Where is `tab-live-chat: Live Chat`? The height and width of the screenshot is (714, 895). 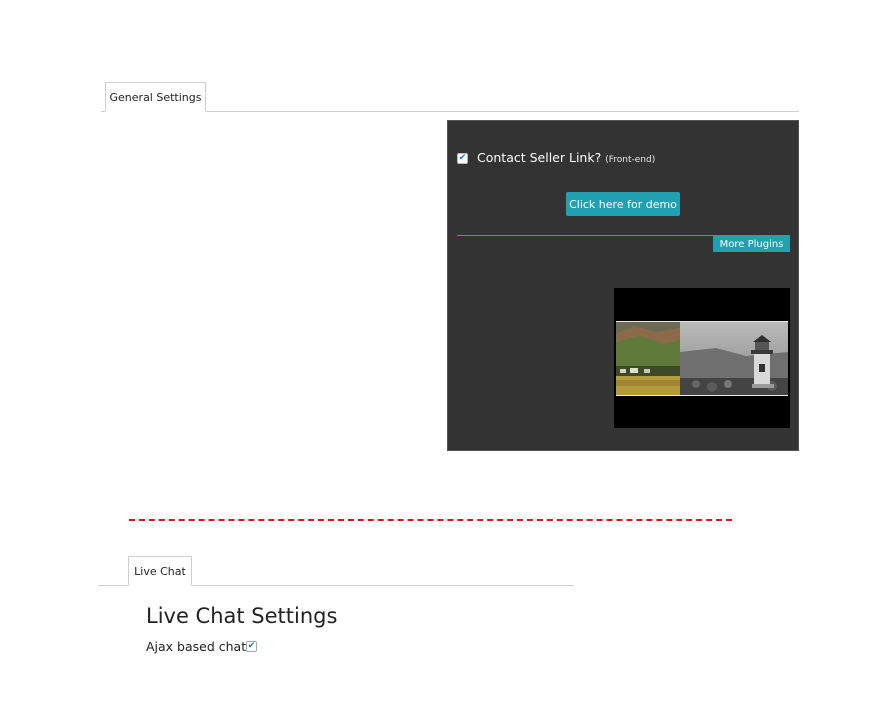 tab-live-chat: Live Chat is located at coordinates (160, 571).